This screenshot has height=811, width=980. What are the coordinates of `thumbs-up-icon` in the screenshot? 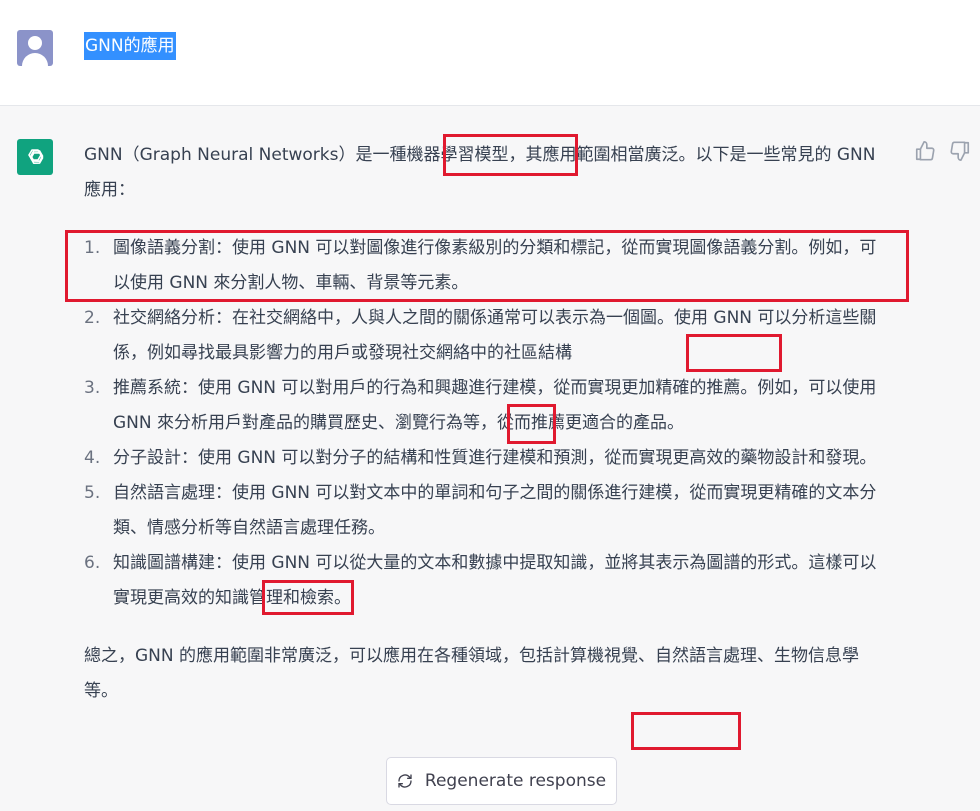 It's located at (925, 151).